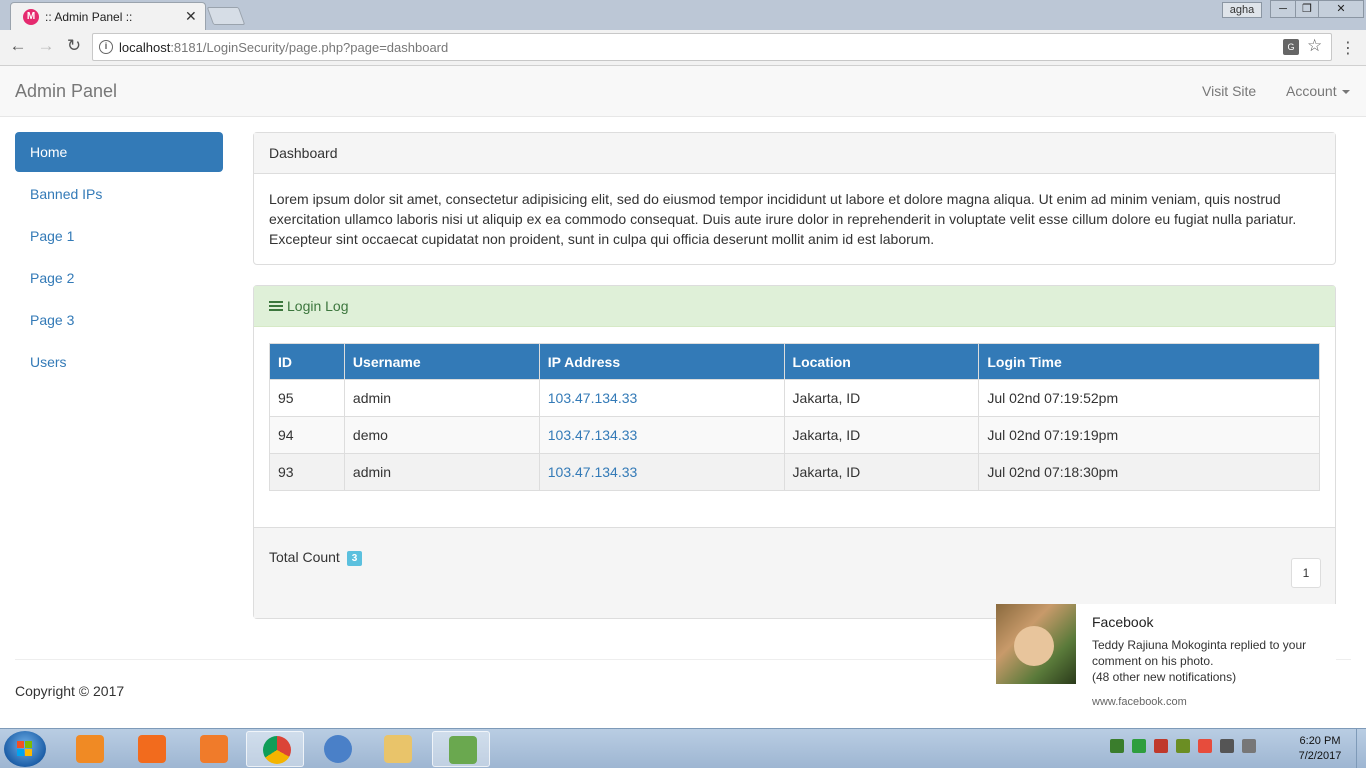 This screenshot has height=768, width=1366. Describe the element at coordinates (661, 361) in the screenshot. I see `column-header-ip: IP Address` at that location.